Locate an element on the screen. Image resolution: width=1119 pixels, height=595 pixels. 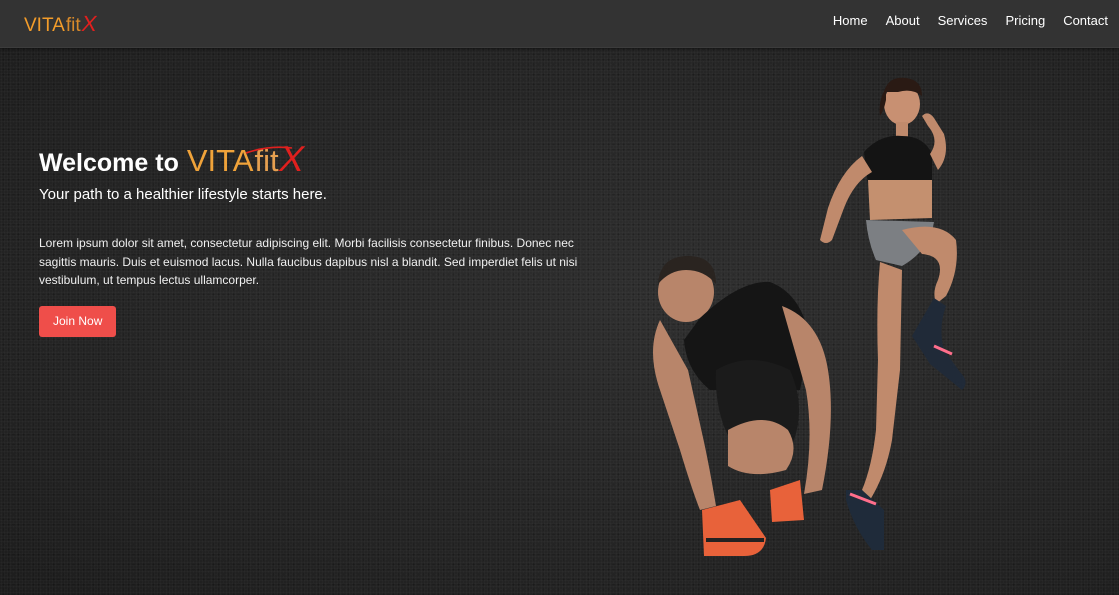
logo-text-fit: fit is located at coordinates (73, 25).